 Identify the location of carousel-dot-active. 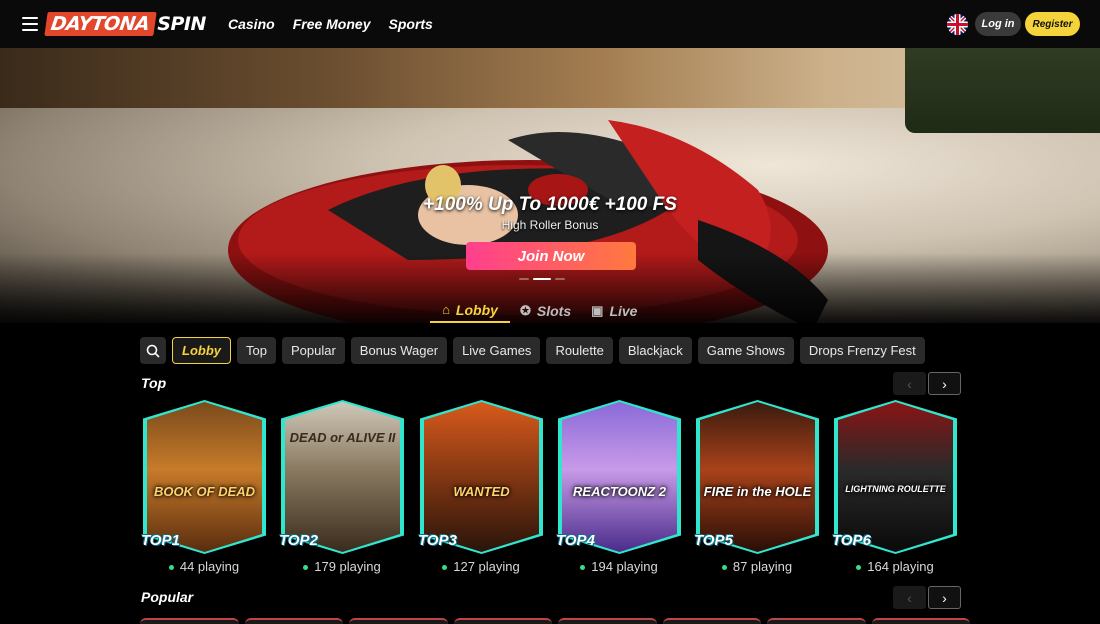
(542, 279).